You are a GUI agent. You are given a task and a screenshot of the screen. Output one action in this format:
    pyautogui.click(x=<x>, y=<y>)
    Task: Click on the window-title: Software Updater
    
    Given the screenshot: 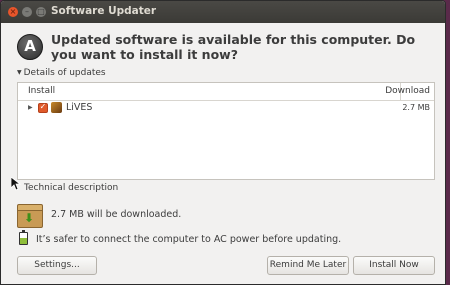 What is the action you would take?
    pyautogui.click(x=104, y=11)
    